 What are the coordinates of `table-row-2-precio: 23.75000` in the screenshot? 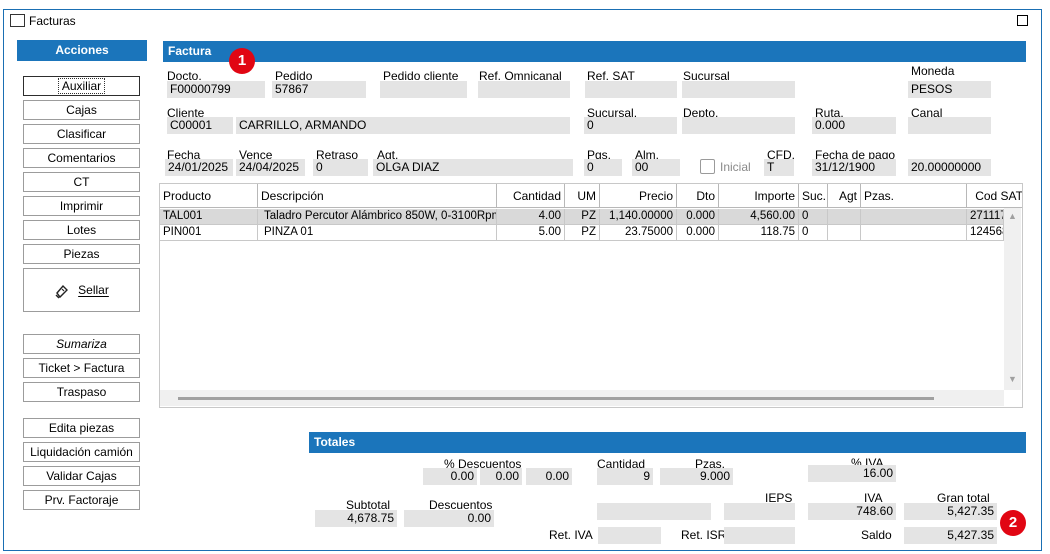 It's located at (638, 233).